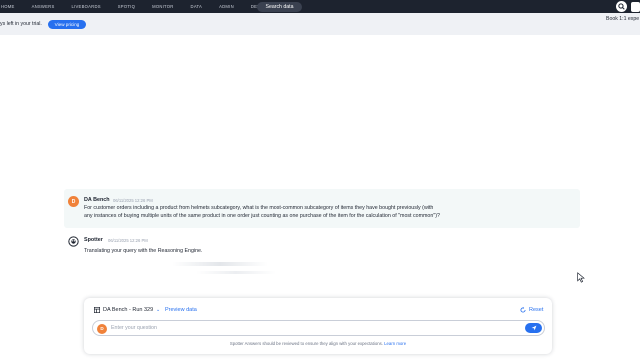 The image size is (640, 360). What do you see at coordinates (227, 6) in the screenshot?
I see `nav-admin: ADMIN` at bounding box center [227, 6].